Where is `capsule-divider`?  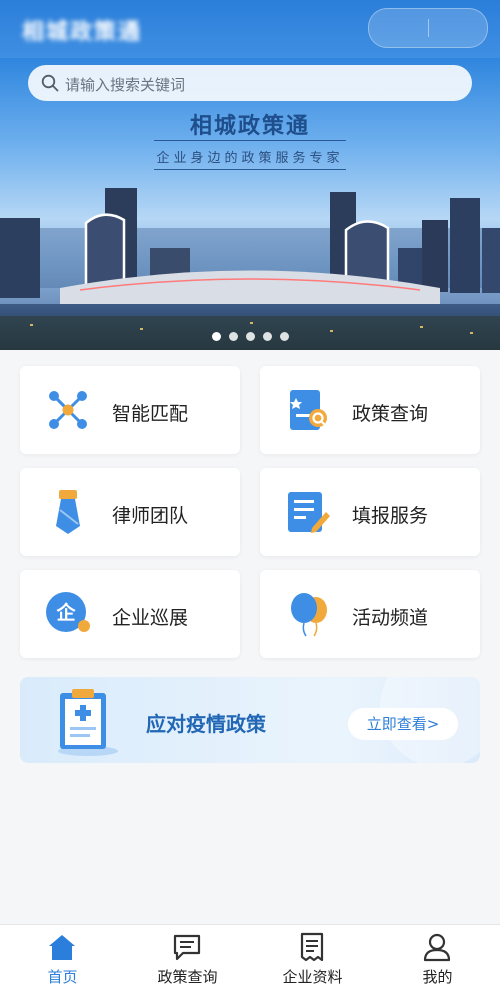
capsule-divider is located at coordinates (428, 28).